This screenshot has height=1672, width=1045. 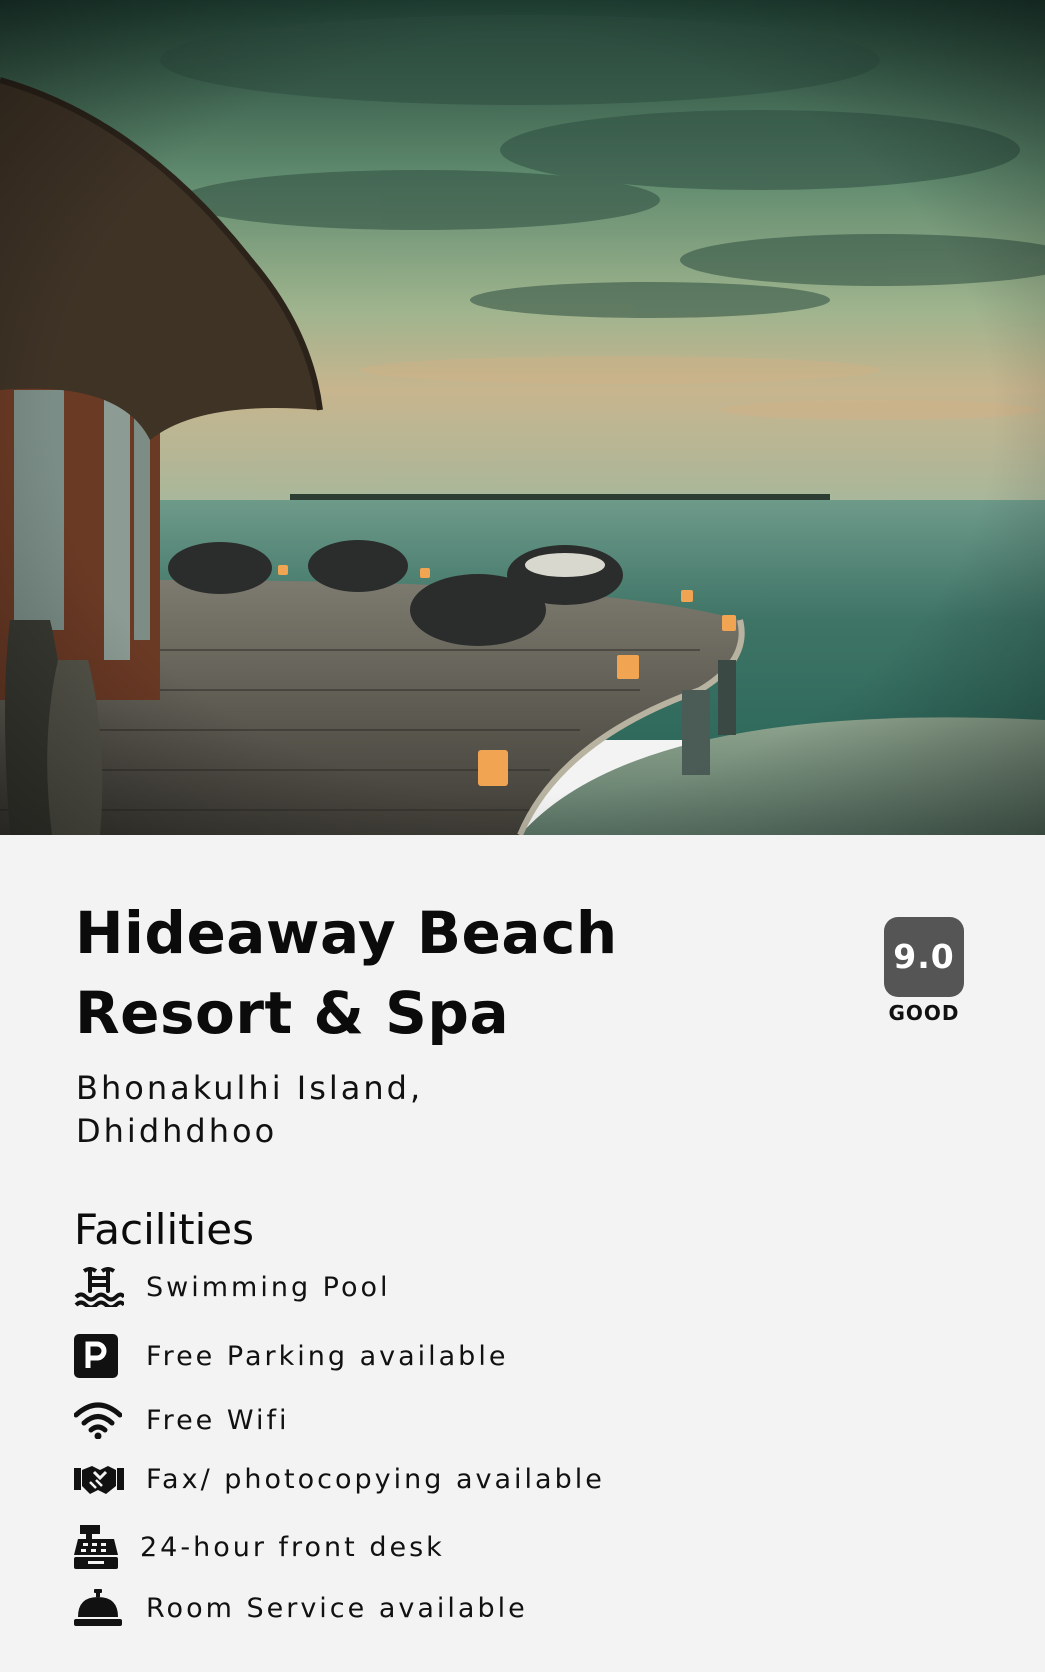 I want to click on facility-item: Room Service available, so click(x=301, y=1608).